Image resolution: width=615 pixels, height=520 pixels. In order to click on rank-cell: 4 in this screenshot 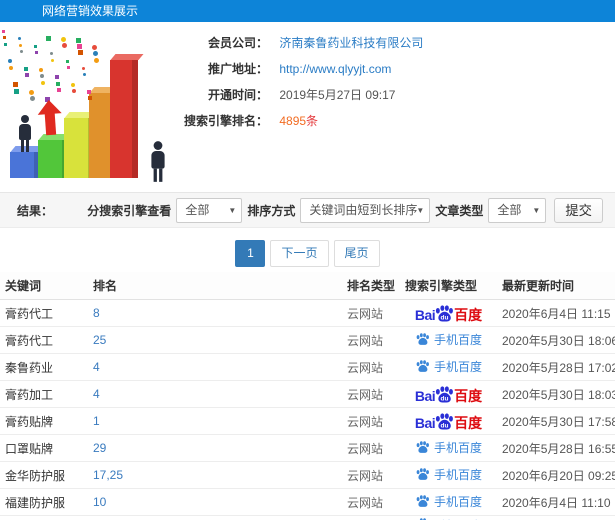, I will do `click(215, 367)`.